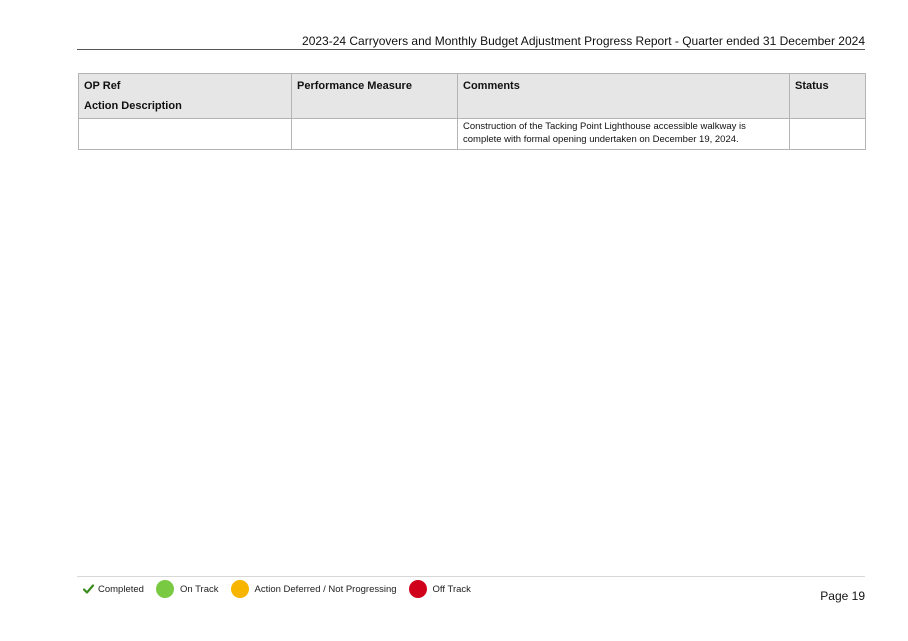 The height and width of the screenshot is (641, 908). I want to click on legend-item-deferred: Action Deferred / Not Progressing, so click(319, 589).